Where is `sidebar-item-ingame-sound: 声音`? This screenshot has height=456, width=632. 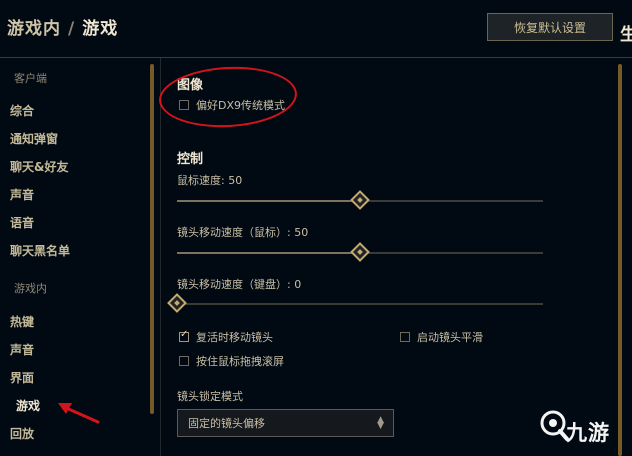 sidebar-item-ingame-sound: 声音 is located at coordinates (22, 349).